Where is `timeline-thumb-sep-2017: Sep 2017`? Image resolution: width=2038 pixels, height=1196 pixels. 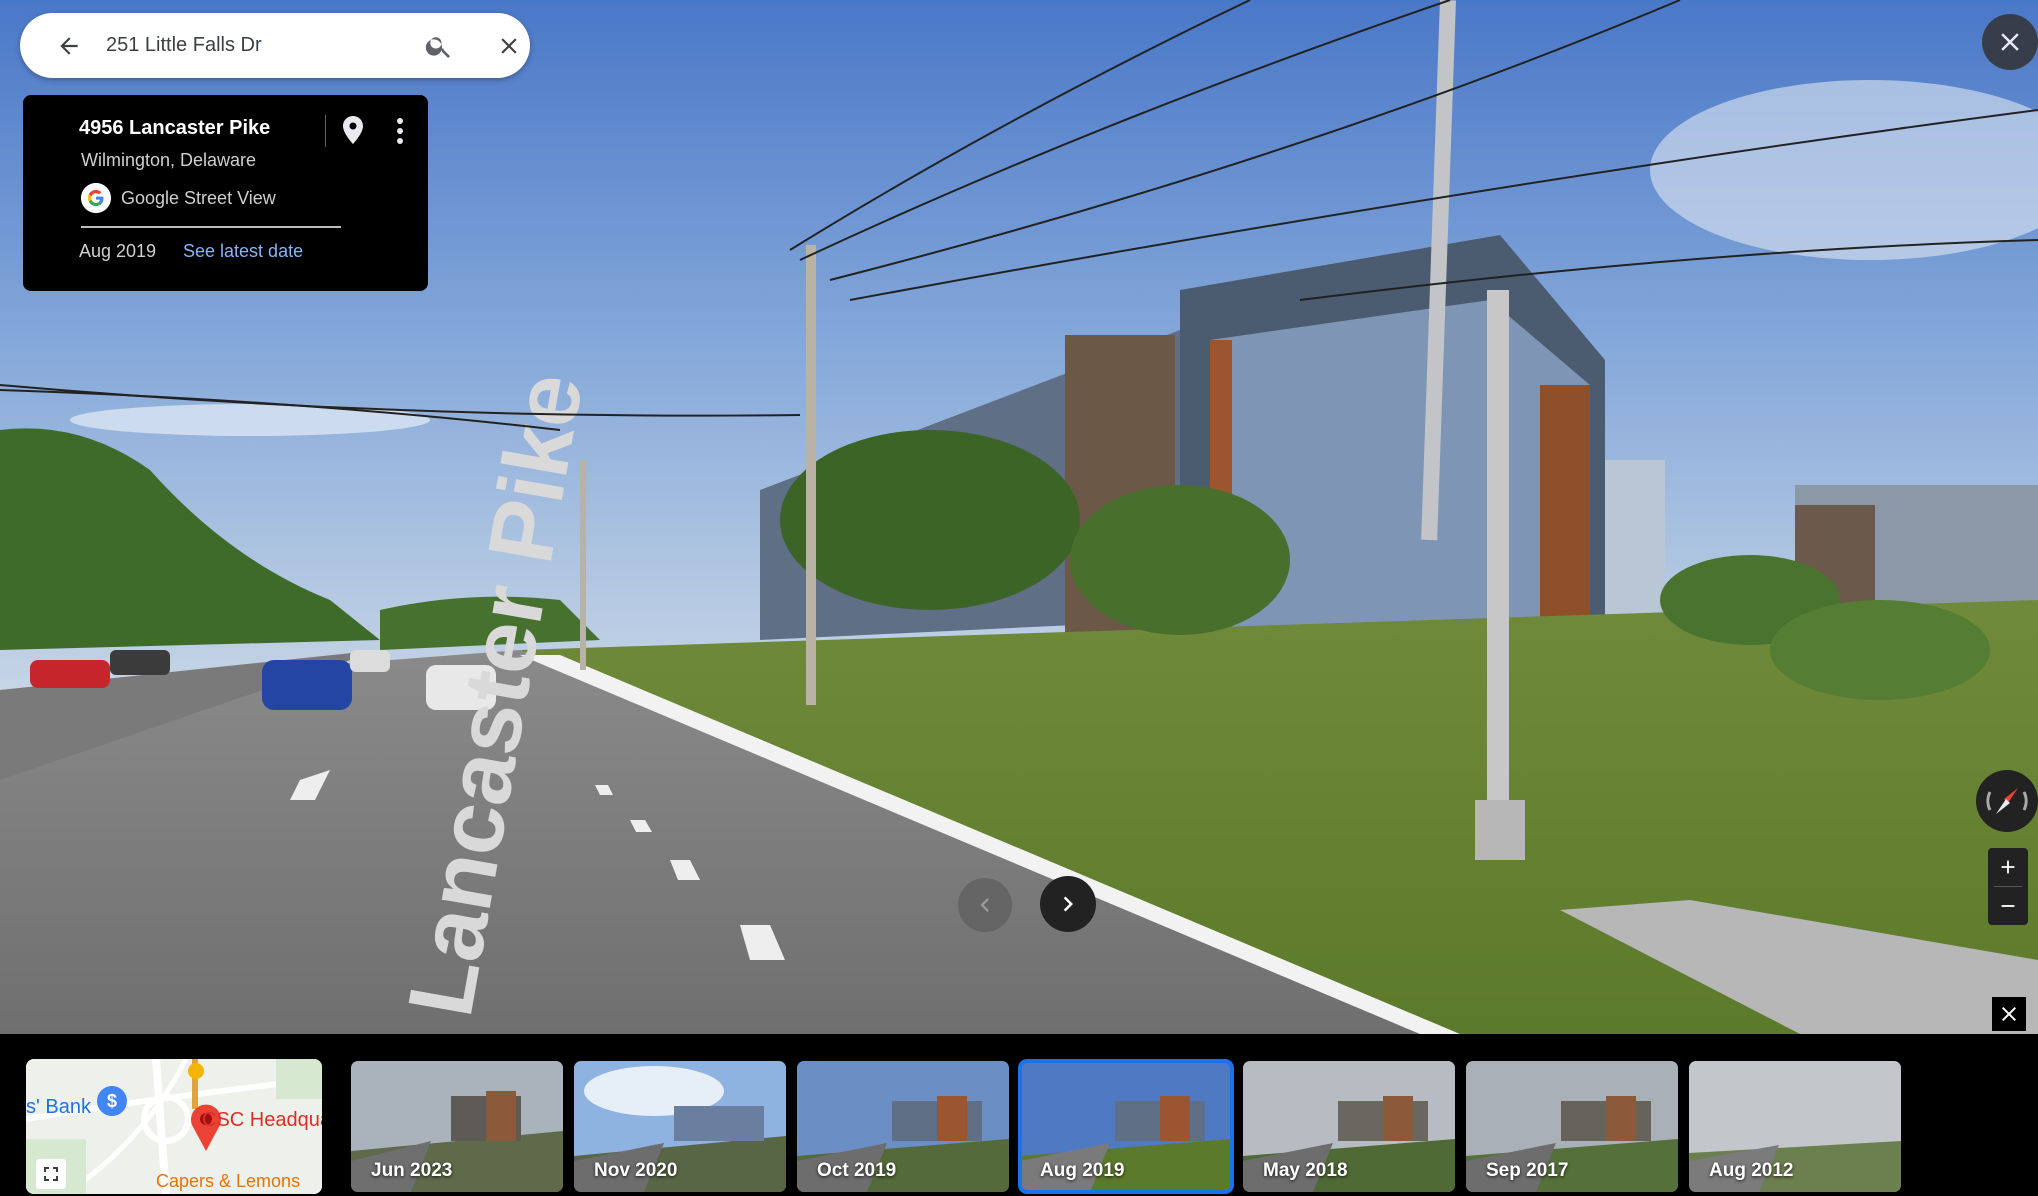
timeline-thumb-sep-2017: Sep 2017 is located at coordinates (1572, 1126).